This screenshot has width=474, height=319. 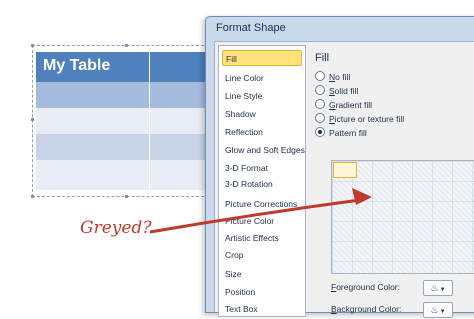 I want to click on background-color-button: ♨▼, so click(x=438, y=310).